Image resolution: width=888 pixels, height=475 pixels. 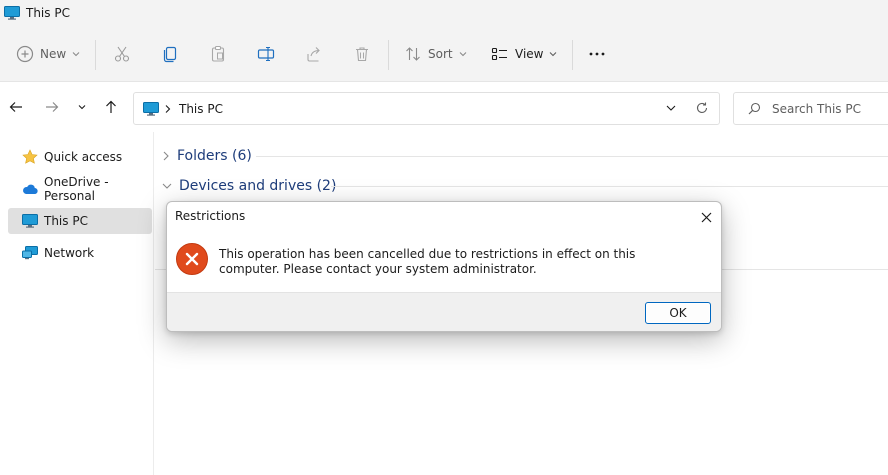 I want to click on star-icon, so click(x=30, y=156).